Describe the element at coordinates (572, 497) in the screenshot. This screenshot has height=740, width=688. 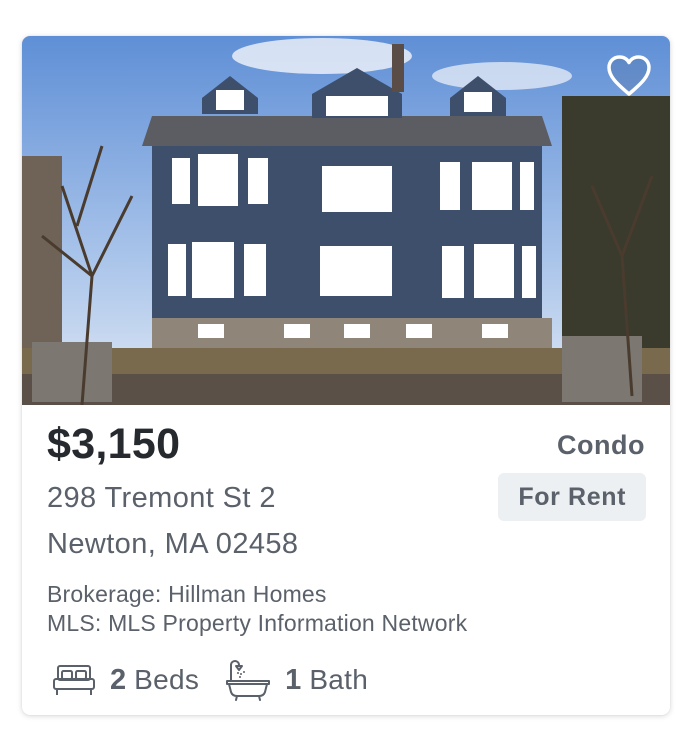
I see `status-badge: For Rent` at that location.